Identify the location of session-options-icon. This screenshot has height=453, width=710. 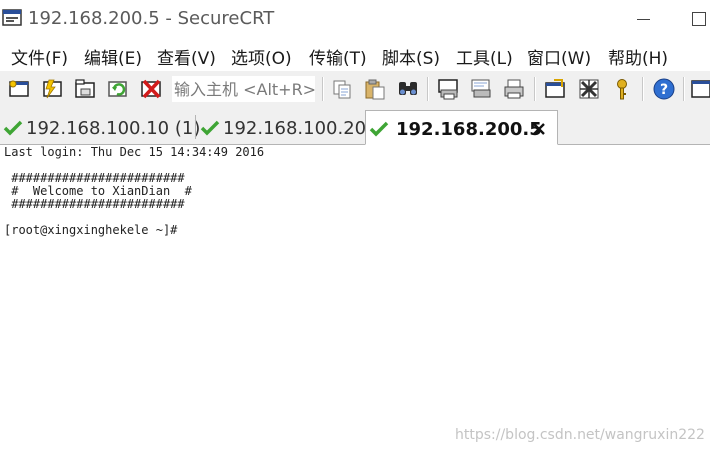
(555, 89).